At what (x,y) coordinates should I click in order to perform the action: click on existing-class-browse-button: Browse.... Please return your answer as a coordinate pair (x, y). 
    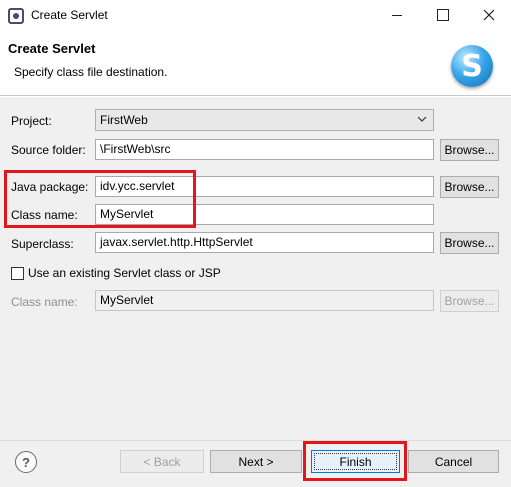
    Looking at the image, I should click on (469, 301).